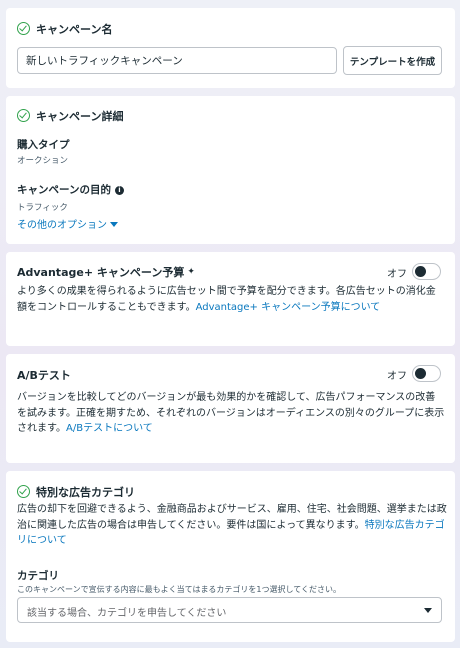 The image size is (460, 648). I want to click on objective-label-text: キャンペーンの目的, so click(64, 190).